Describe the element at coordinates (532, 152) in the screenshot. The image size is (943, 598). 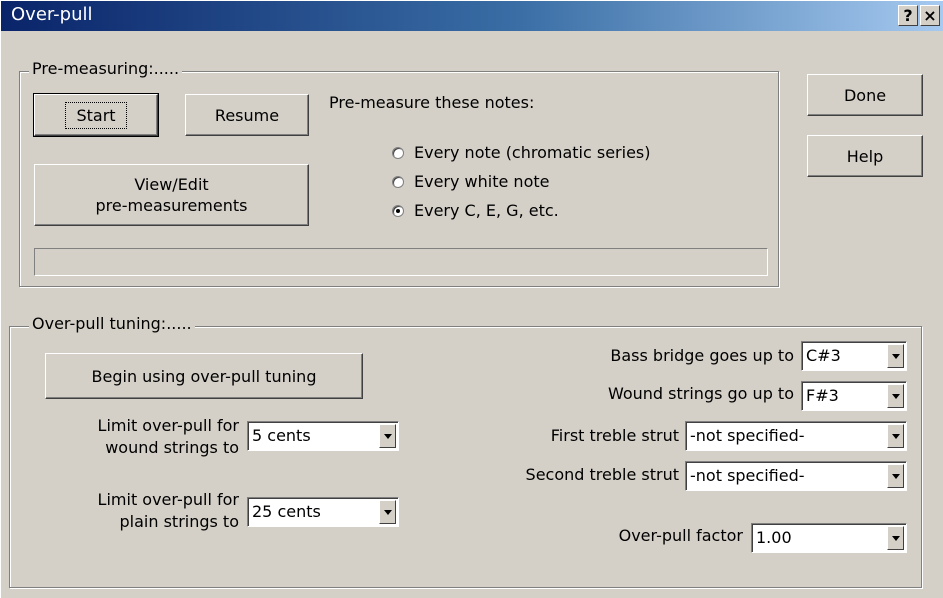
I see `radio-label: Every note (chromatic series)` at that location.